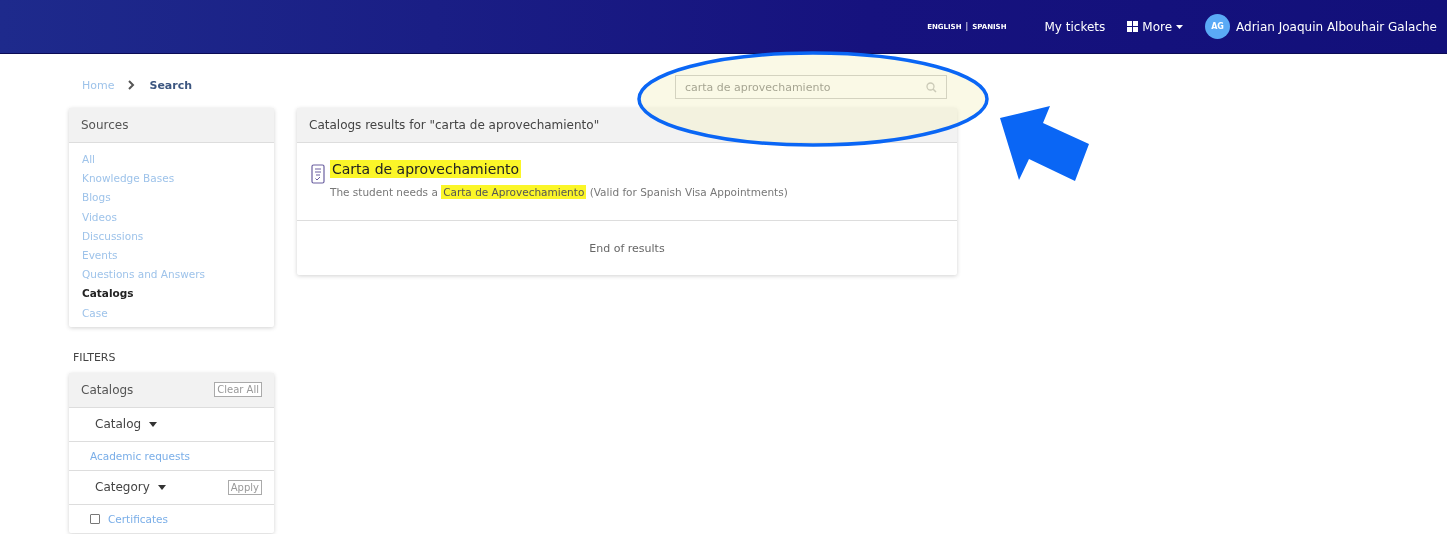  What do you see at coordinates (318, 174) in the screenshot?
I see `document-icon` at bounding box center [318, 174].